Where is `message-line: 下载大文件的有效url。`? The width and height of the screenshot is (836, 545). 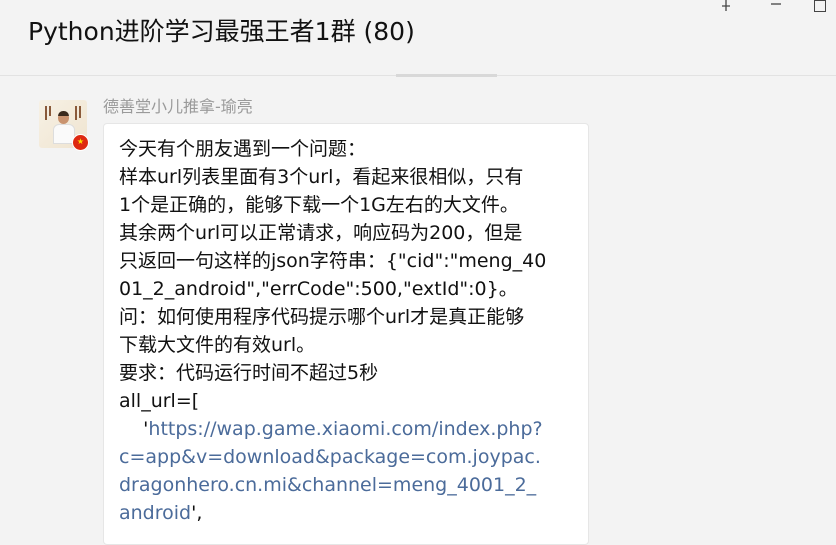
message-line: 下载大文件的有效url。 is located at coordinates (217, 345).